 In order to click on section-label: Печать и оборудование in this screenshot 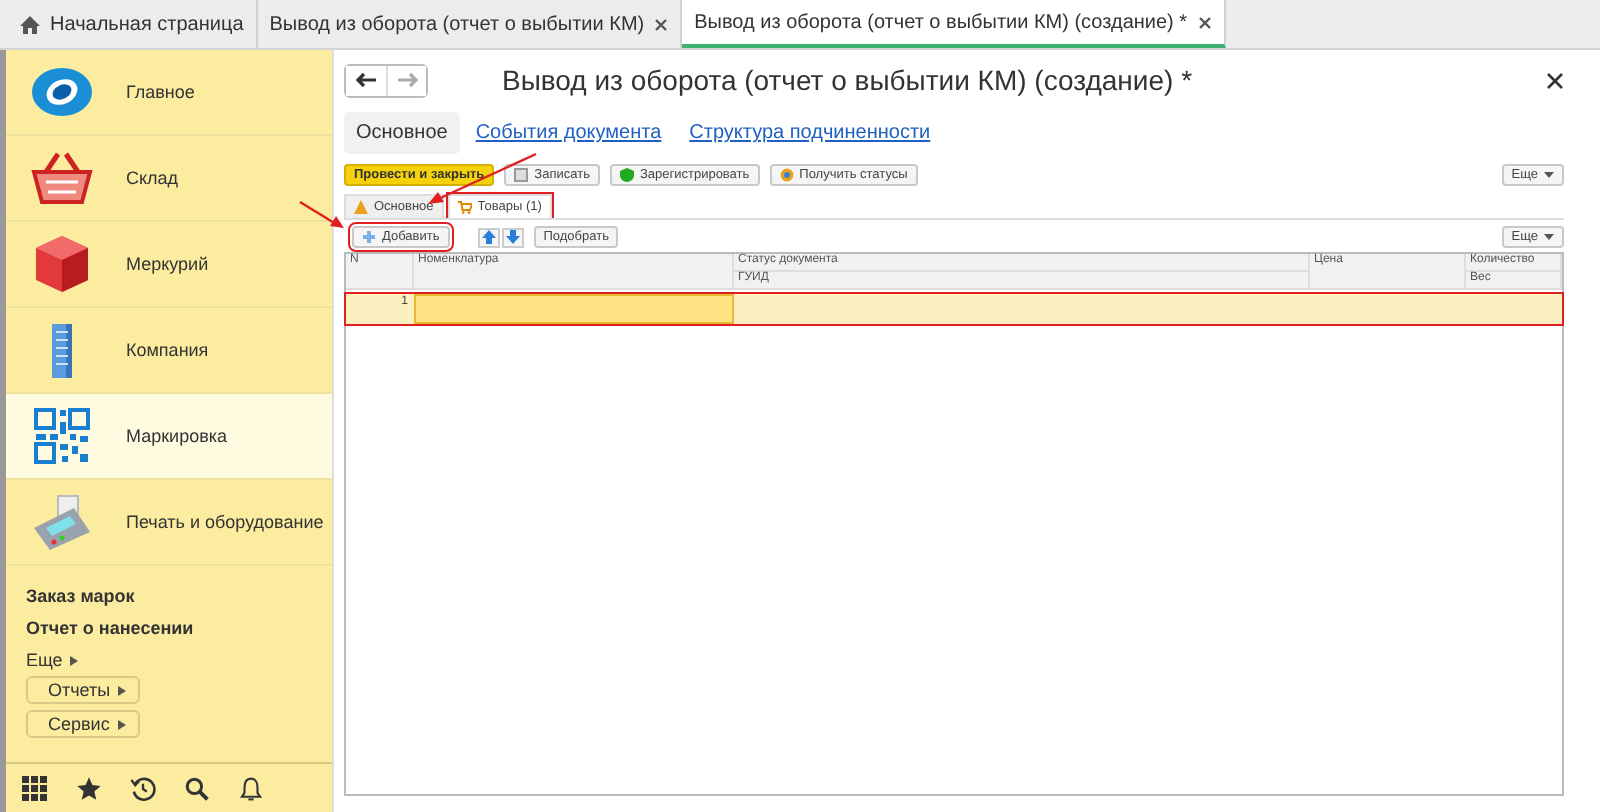, I will do `click(225, 522)`.